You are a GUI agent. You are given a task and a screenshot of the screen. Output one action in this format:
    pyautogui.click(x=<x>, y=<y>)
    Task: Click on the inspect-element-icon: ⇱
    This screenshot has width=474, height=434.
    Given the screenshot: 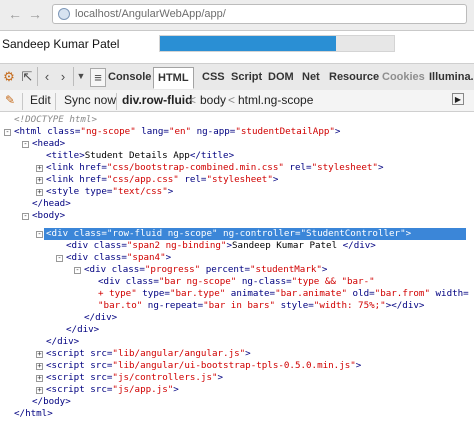 What is the action you would take?
    pyautogui.click(x=27, y=76)
    